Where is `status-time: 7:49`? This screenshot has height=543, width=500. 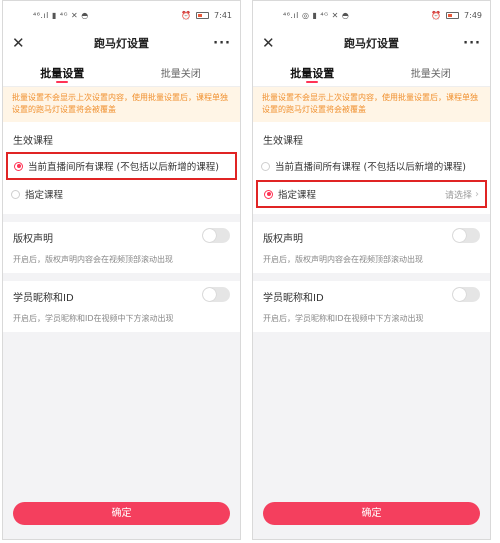
status-time: 7:49 is located at coordinates (473, 15).